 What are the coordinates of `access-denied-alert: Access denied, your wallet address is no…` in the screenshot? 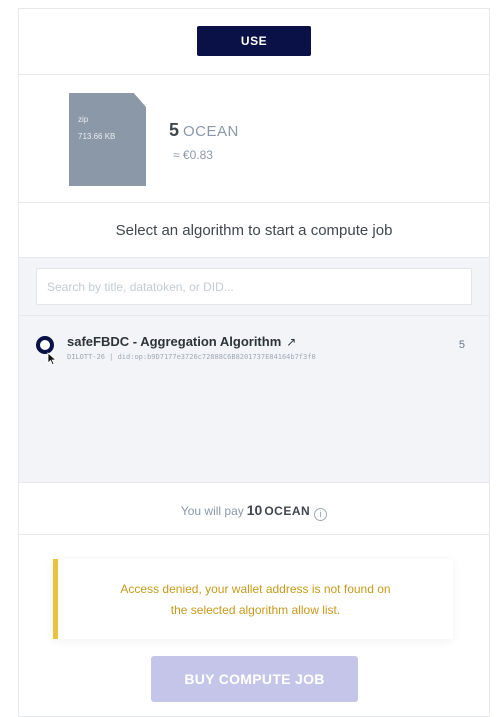 It's located at (253, 599).